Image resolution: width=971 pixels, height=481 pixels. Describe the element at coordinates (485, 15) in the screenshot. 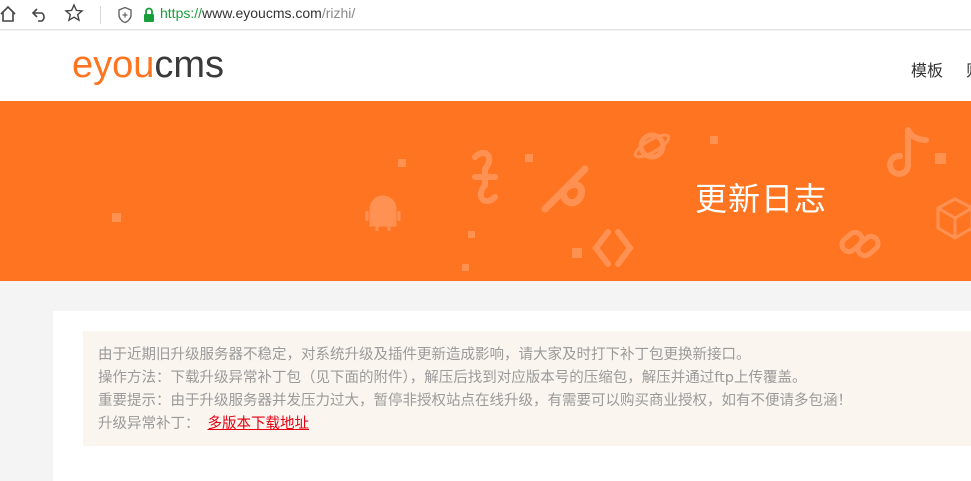

I see `browser-toolbar: https://www.eyoucms.com/rizhi/` at that location.